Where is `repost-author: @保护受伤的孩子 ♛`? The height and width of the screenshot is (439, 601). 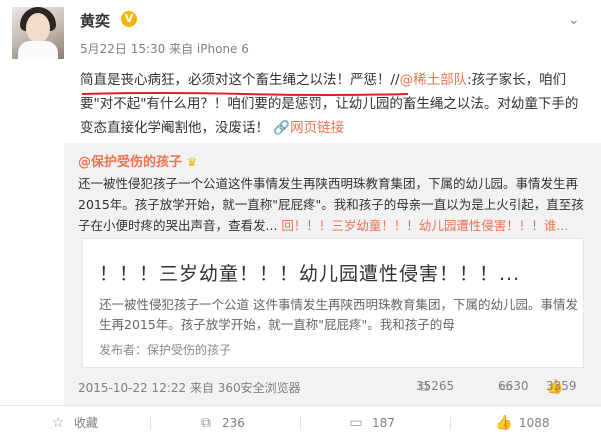
repost-author: @保护受伤的孩子 ♛ is located at coordinates (137, 160).